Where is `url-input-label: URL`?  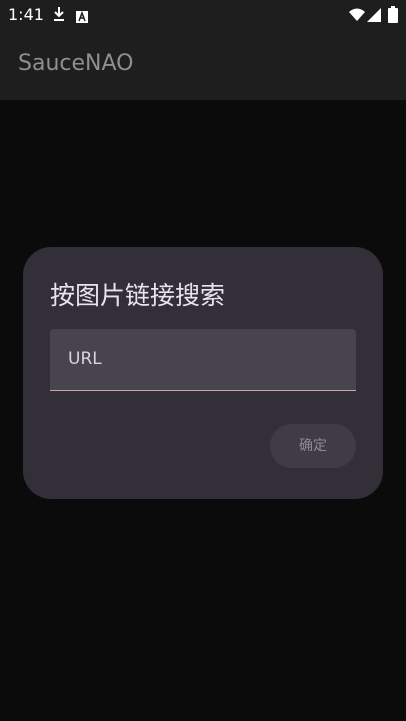
url-input-label: URL is located at coordinates (85, 359).